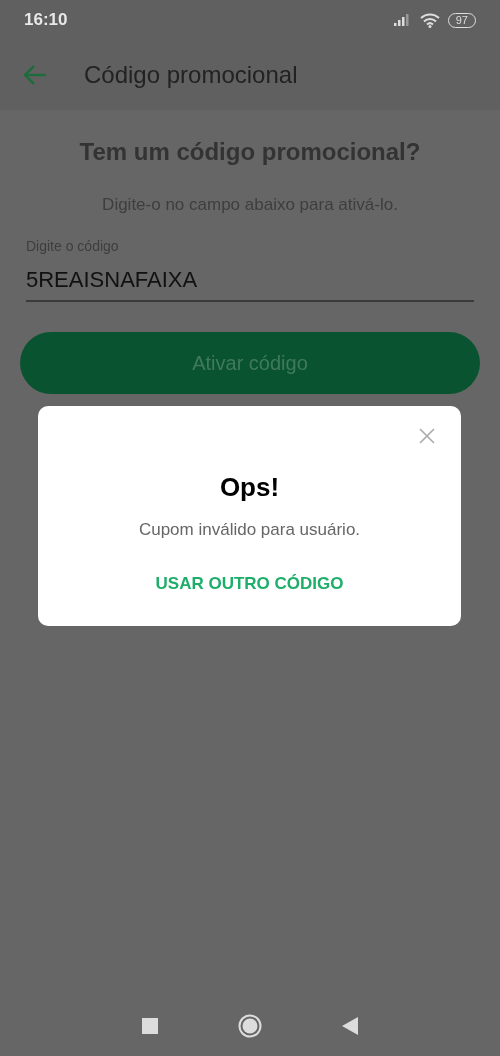  What do you see at coordinates (429, 20) in the screenshot?
I see `wifi-icon` at bounding box center [429, 20].